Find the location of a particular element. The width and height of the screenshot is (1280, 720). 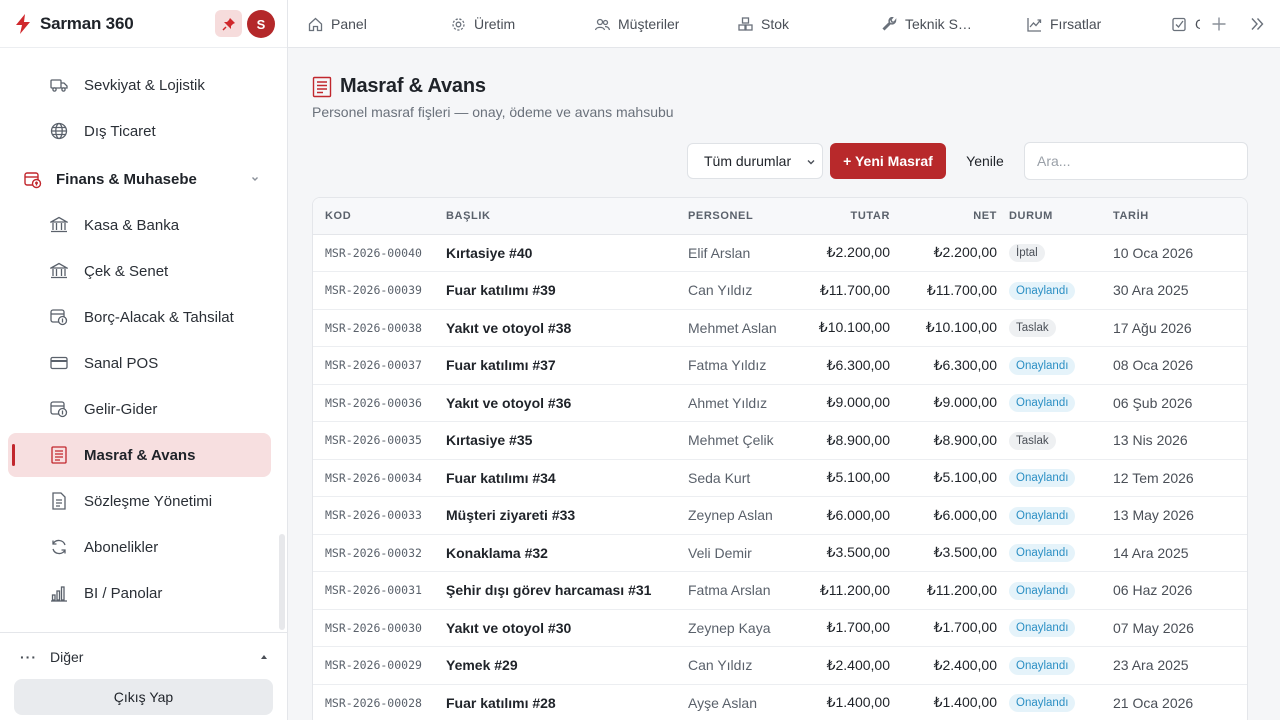

bar-chart-icon is located at coordinates (59, 594).